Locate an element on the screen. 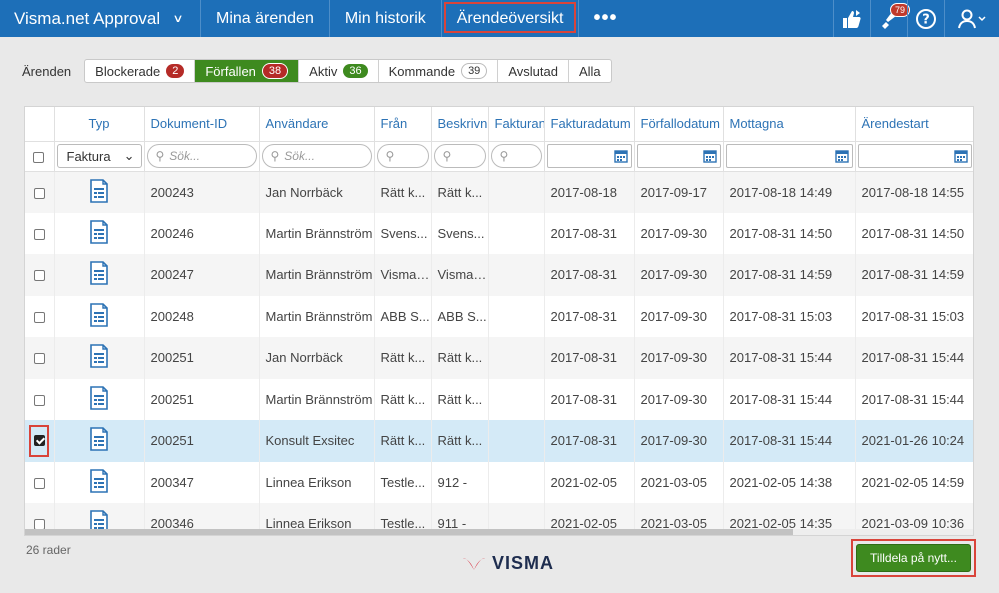  segment-label: Kommande is located at coordinates (422, 71).